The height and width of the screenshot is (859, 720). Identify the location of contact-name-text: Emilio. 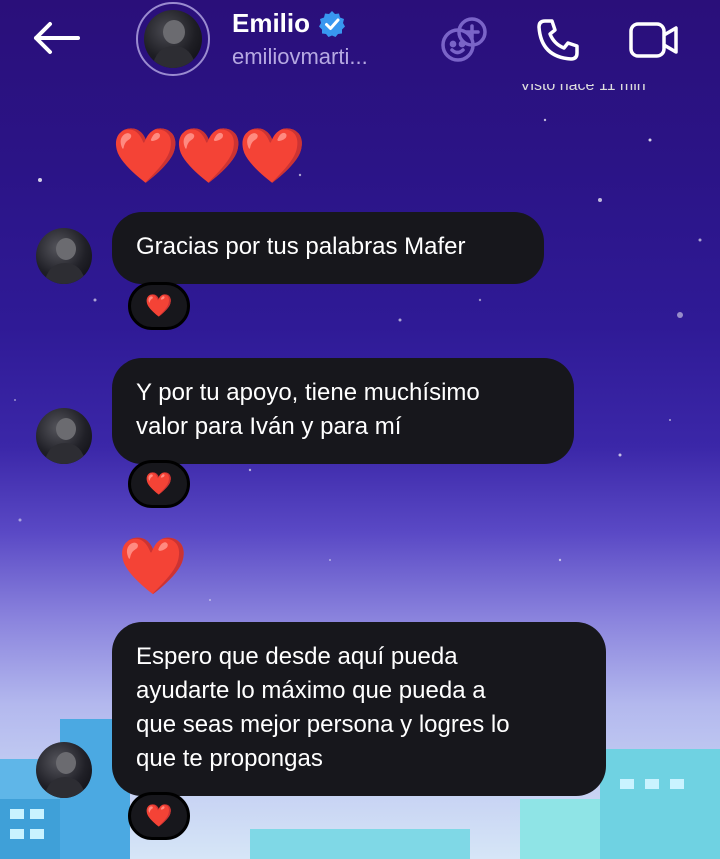
(271, 23).